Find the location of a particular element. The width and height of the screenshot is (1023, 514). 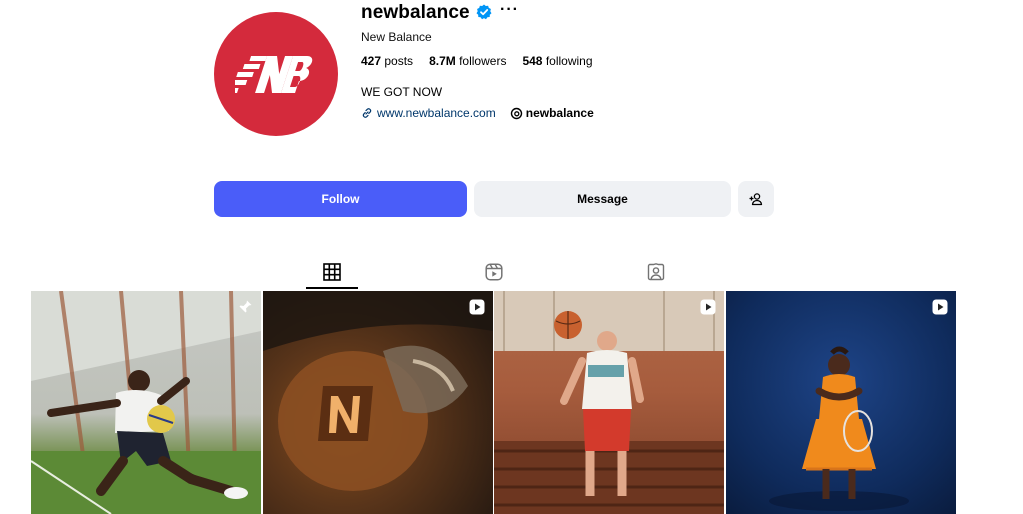

active-tab-indicator is located at coordinates (332, 288).